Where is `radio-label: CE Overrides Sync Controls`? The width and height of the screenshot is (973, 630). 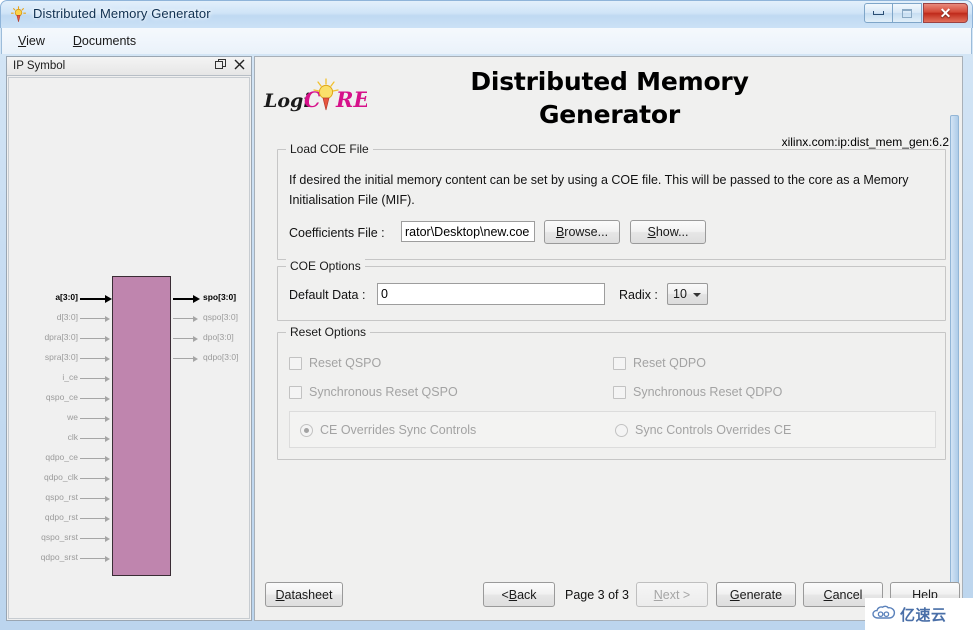 radio-label: CE Overrides Sync Controls is located at coordinates (398, 430).